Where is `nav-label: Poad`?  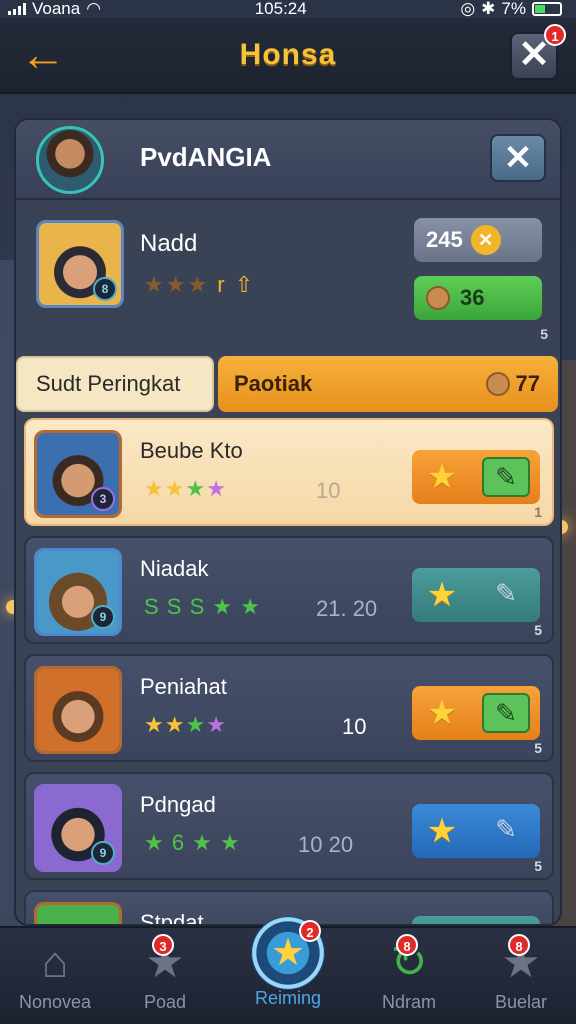
nav-label: Poad is located at coordinates (165, 1002).